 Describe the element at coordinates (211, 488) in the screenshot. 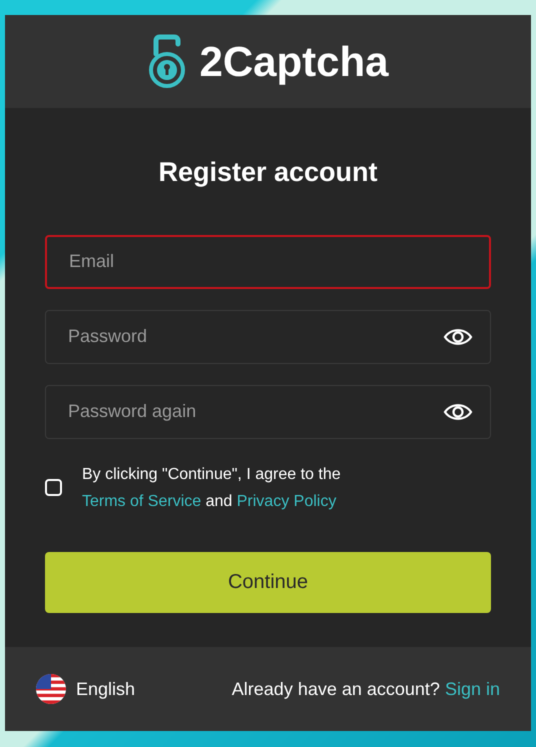

I see `agreement-text: By clicking "Continue", I agree to the Terms of Service and Privacy Policy` at that location.